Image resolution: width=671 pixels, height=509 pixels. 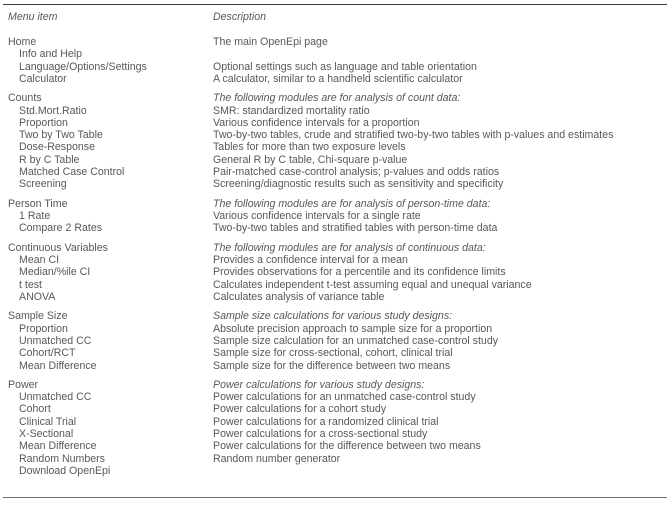 I want to click on menu-group-label: Power, so click(x=23, y=385).